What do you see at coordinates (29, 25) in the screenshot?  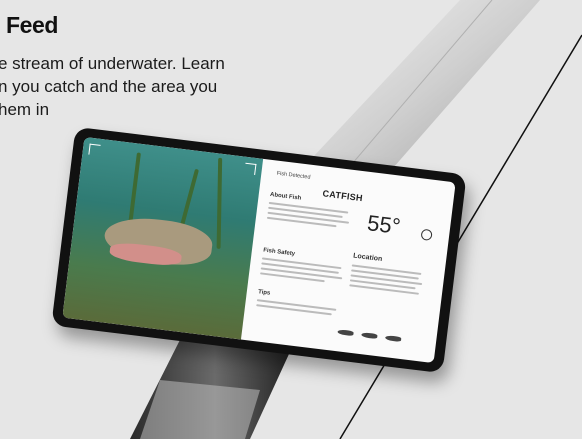 I see `hero-title: l Feed` at bounding box center [29, 25].